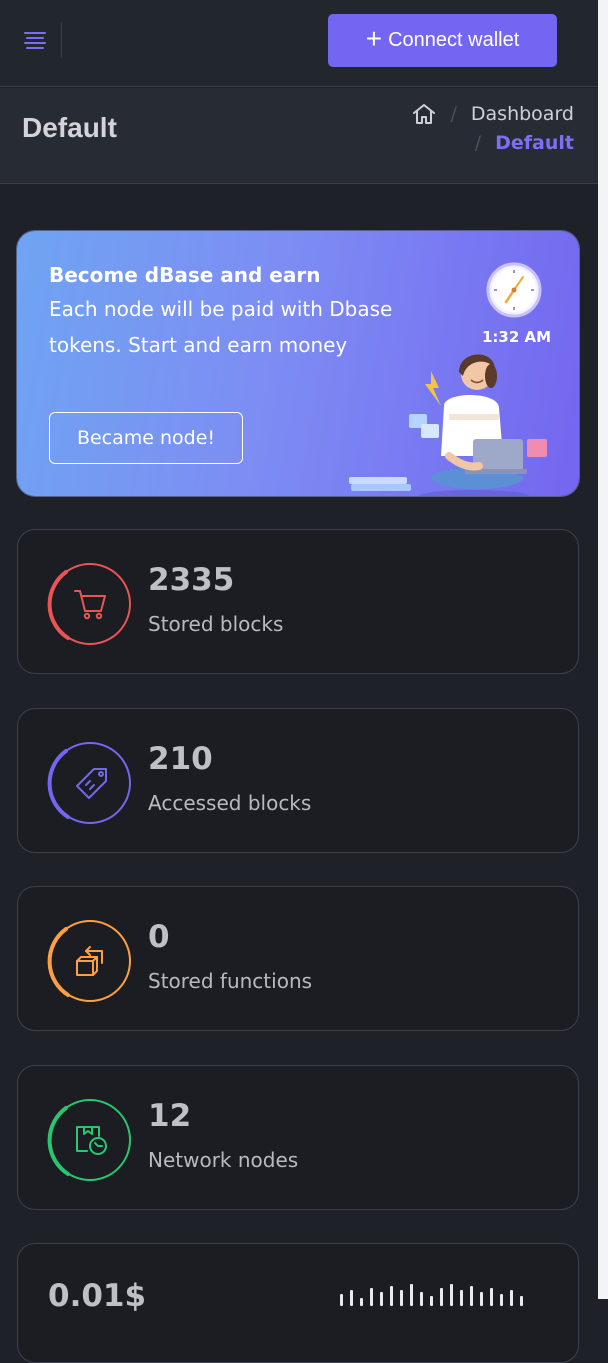 The height and width of the screenshot is (1363, 608). I want to click on stat-value: 2335, so click(191, 580).